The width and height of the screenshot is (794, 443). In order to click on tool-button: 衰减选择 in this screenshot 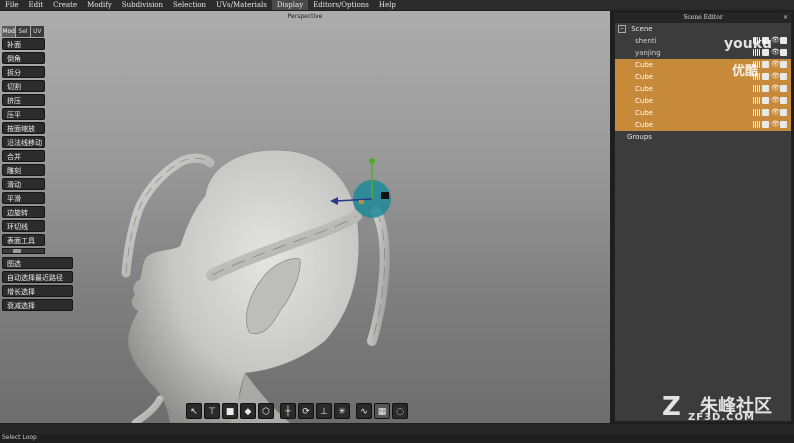, I will do `click(37, 305)`.